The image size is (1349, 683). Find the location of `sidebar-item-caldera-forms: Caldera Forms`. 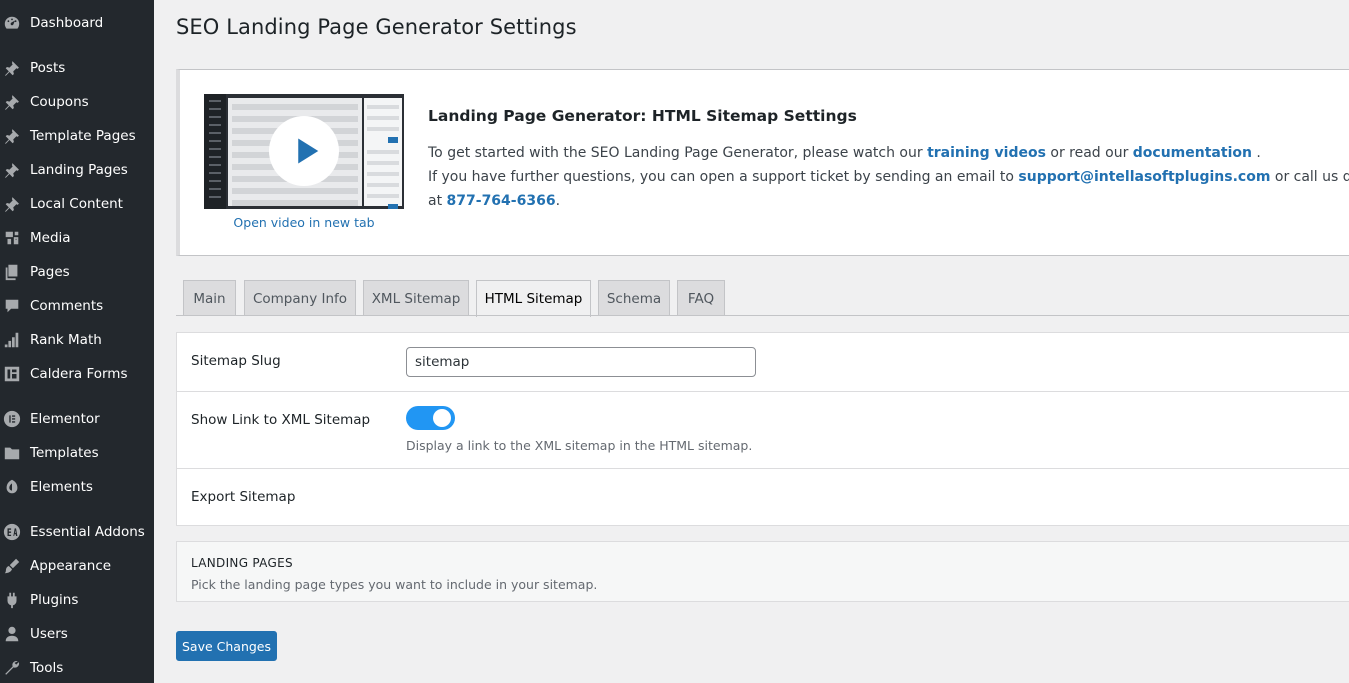

sidebar-item-caldera-forms: Caldera Forms is located at coordinates (77, 374).